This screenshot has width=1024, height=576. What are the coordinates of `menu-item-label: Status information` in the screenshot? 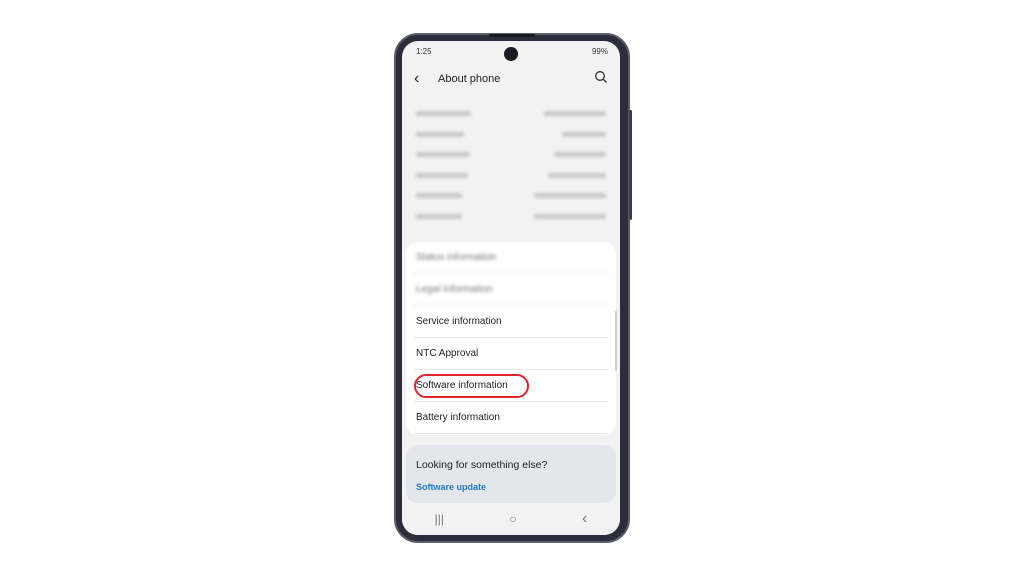 It's located at (456, 257).